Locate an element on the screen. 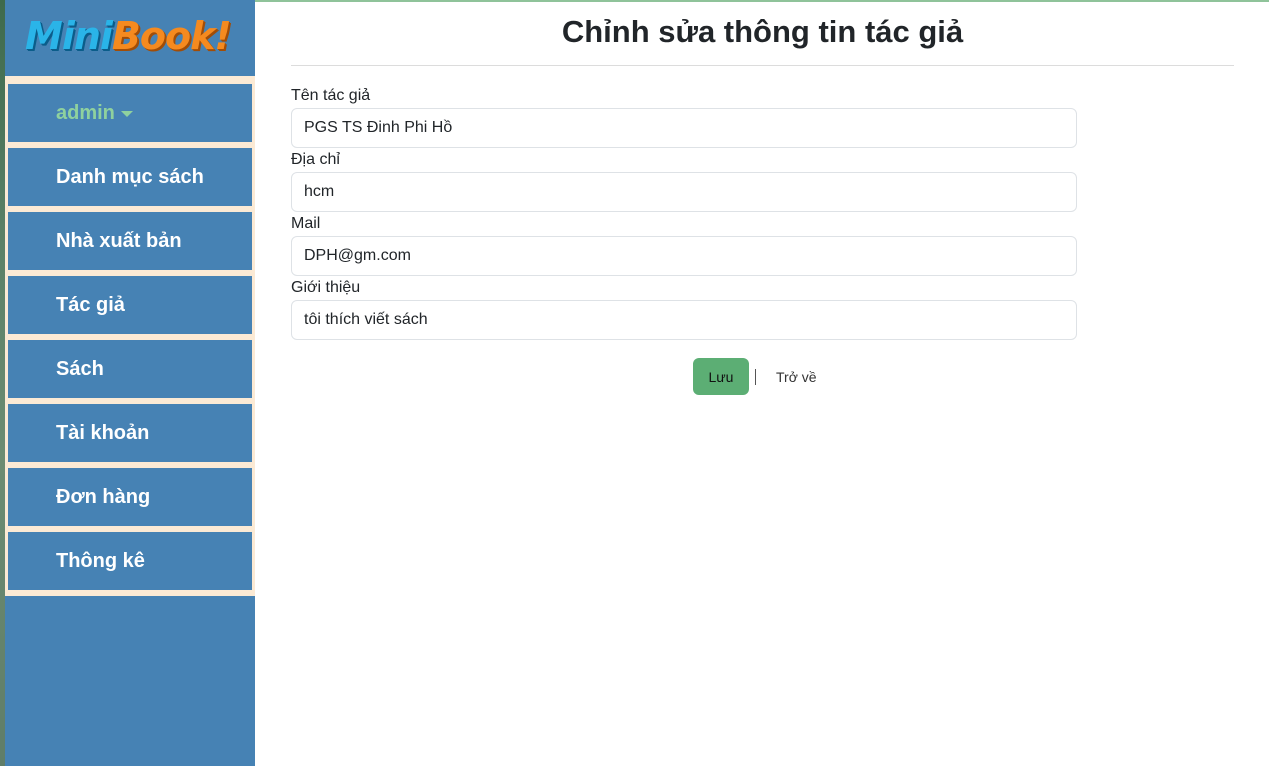 The height and width of the screenshot is (766, 1269). logo: MiniBook! is located at coordinates (130, 38).